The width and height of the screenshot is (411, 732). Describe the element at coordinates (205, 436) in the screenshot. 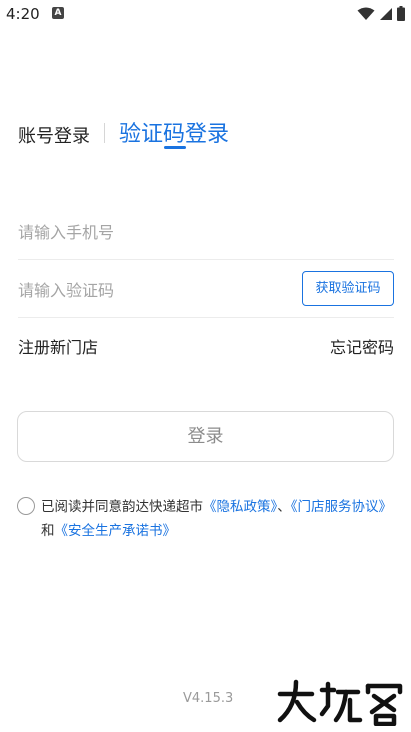

I see `login-button: 登录` at that location.